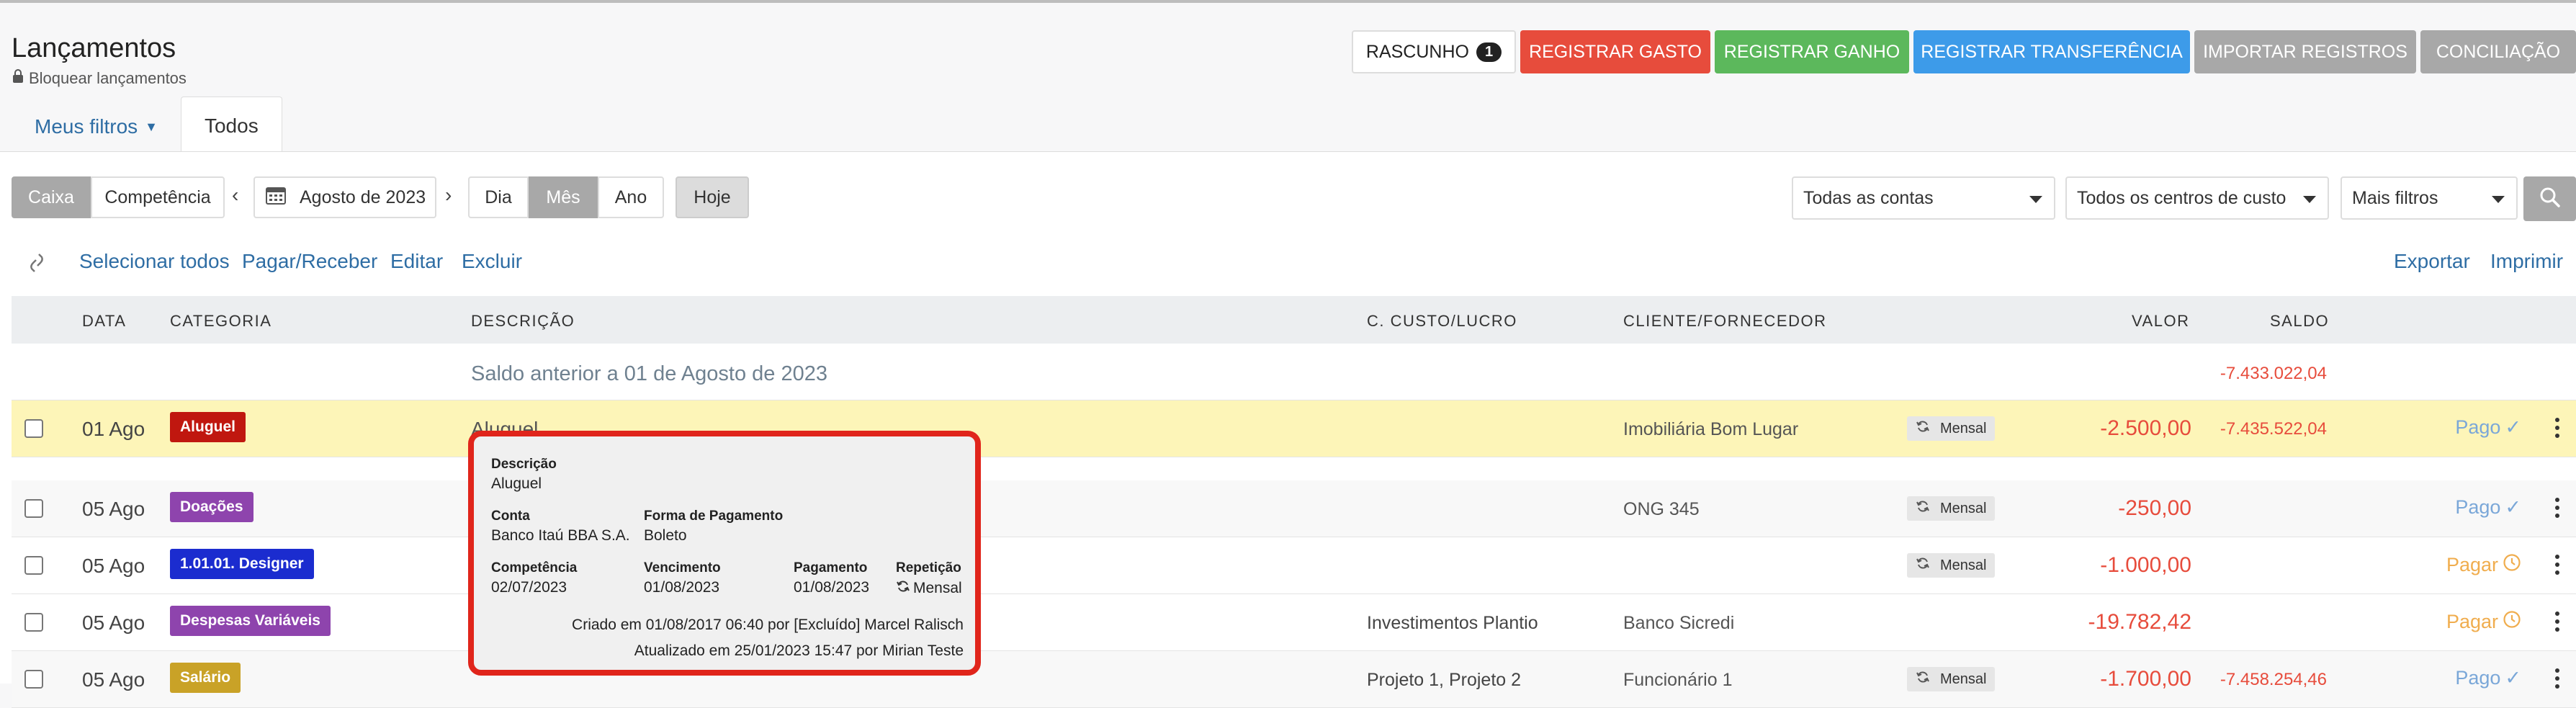  What do you see at coordinates (2429, 198) in the screenshot?
I see `more-filters-select: Mais filtros` at bounding box center [2429, 198].